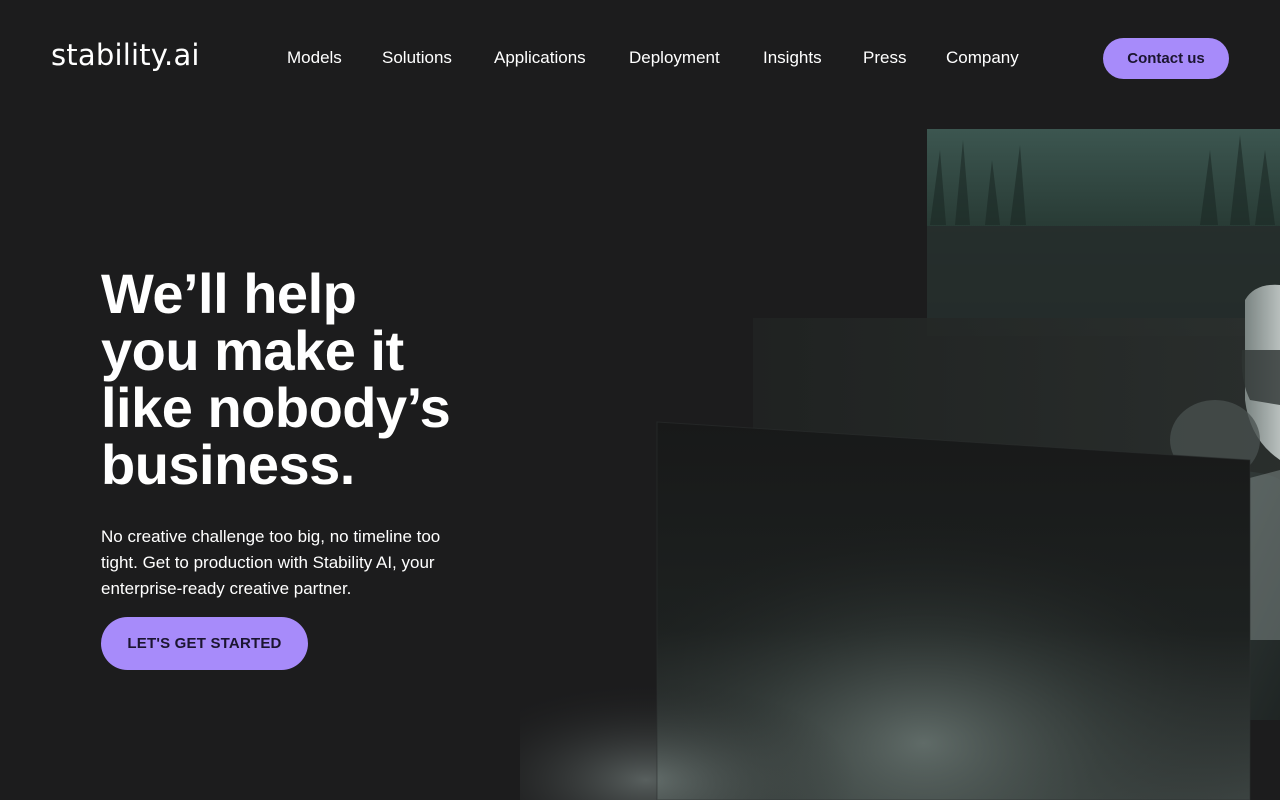 The width and height of the screenshot is (1280, 800). I want to click on nav-item-models: Models, so click(314, 58).